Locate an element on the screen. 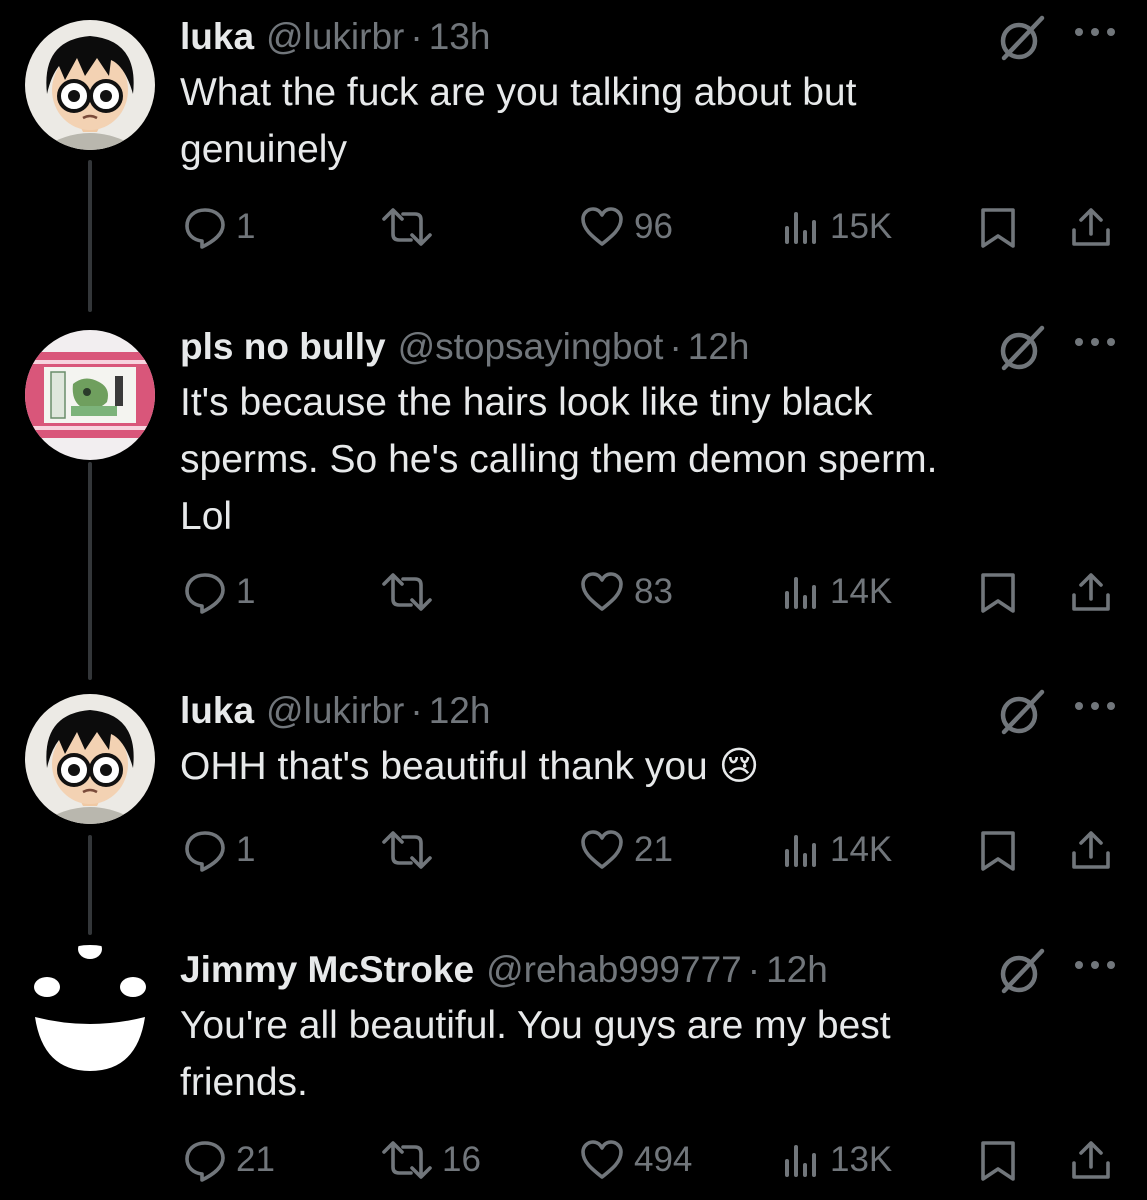 The height and width of the screenshot is (1200, 1147). like-count: 96 is located at coordinates (653, 226).